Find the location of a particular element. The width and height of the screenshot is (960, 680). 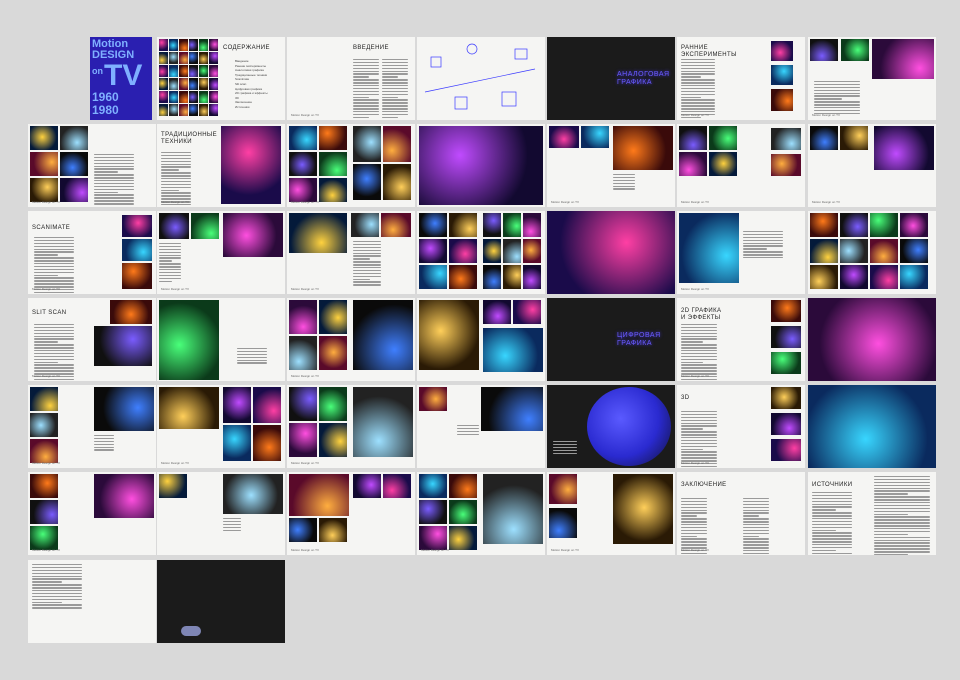

page-thumbnail: ЗАКЛЮЧЕНИЕ Motion Design on TV is located at coordinates (741, 513).